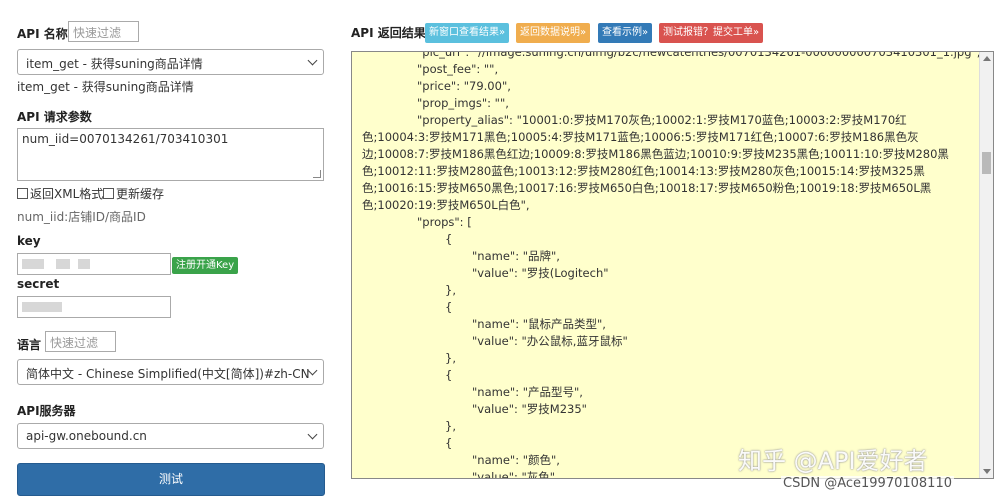 The width and height of the screenshot is (995, 500). Describe the element at coordinates (205, 265) in the screenshot. I see `register-key-button: 注册开通Key` at that location.